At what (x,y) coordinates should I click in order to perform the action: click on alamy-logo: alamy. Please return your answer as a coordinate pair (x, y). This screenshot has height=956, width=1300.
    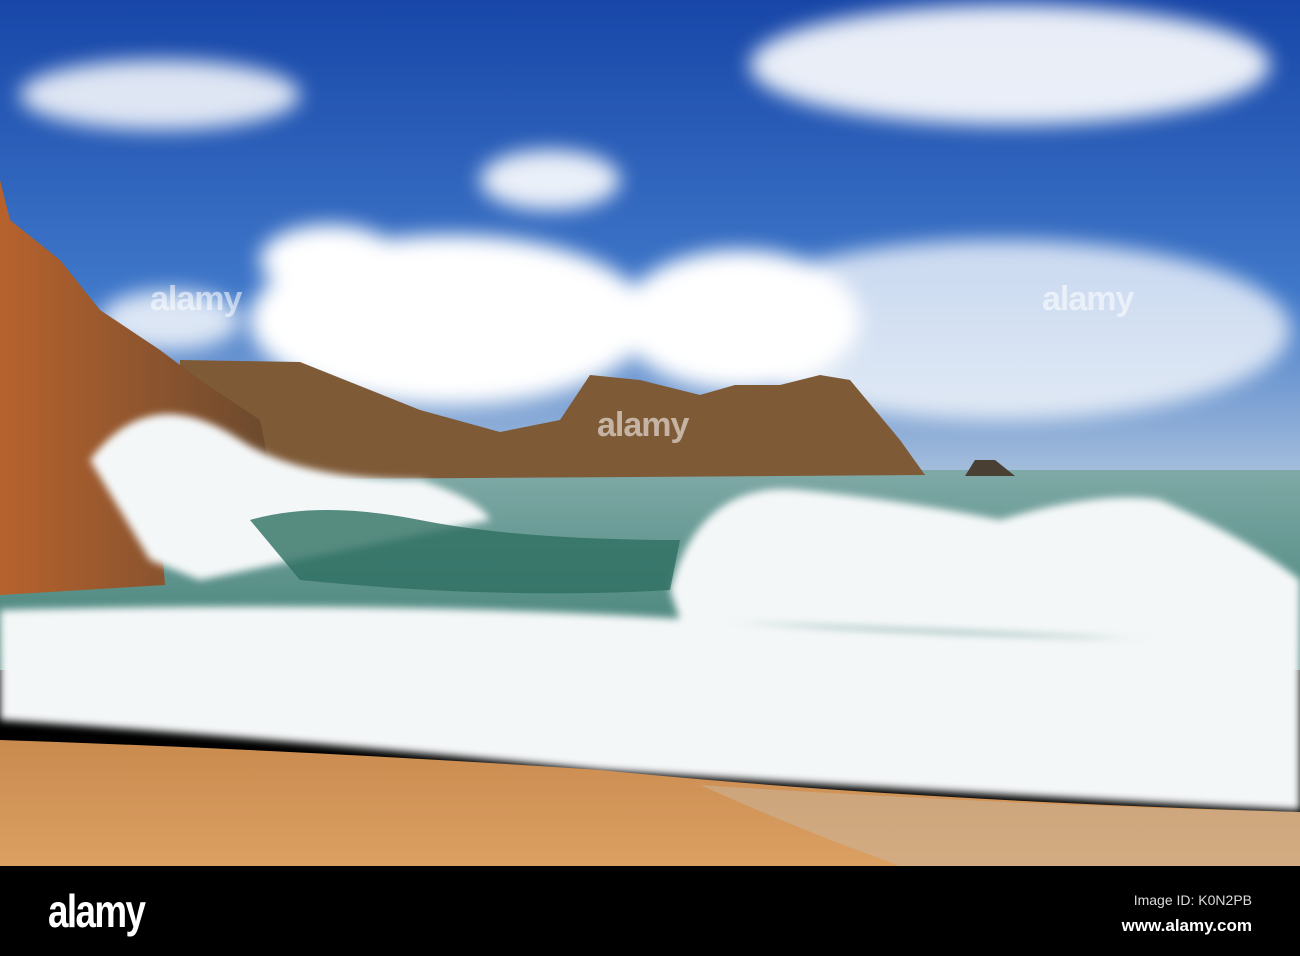
    Looking at the image, I should click on (97, 911).